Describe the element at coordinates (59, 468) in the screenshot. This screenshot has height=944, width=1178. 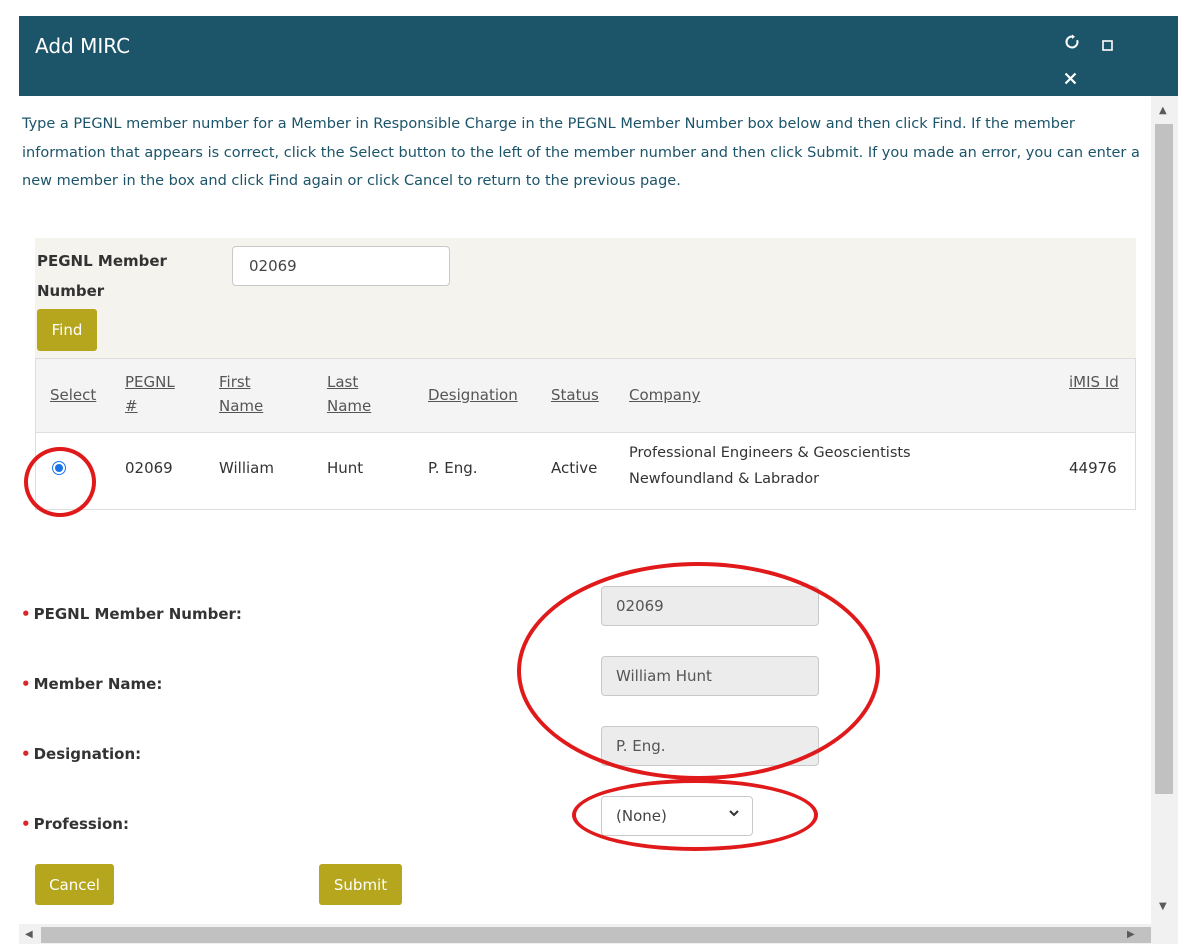
I see `select-radio` at that location.